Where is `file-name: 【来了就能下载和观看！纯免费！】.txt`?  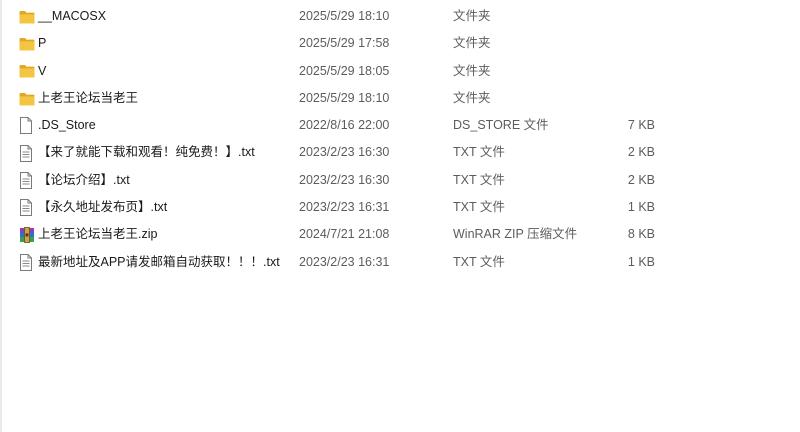 file-name: 【来了就能下载和观看！纯免费！】.txt is located at coordinates (146, 152).